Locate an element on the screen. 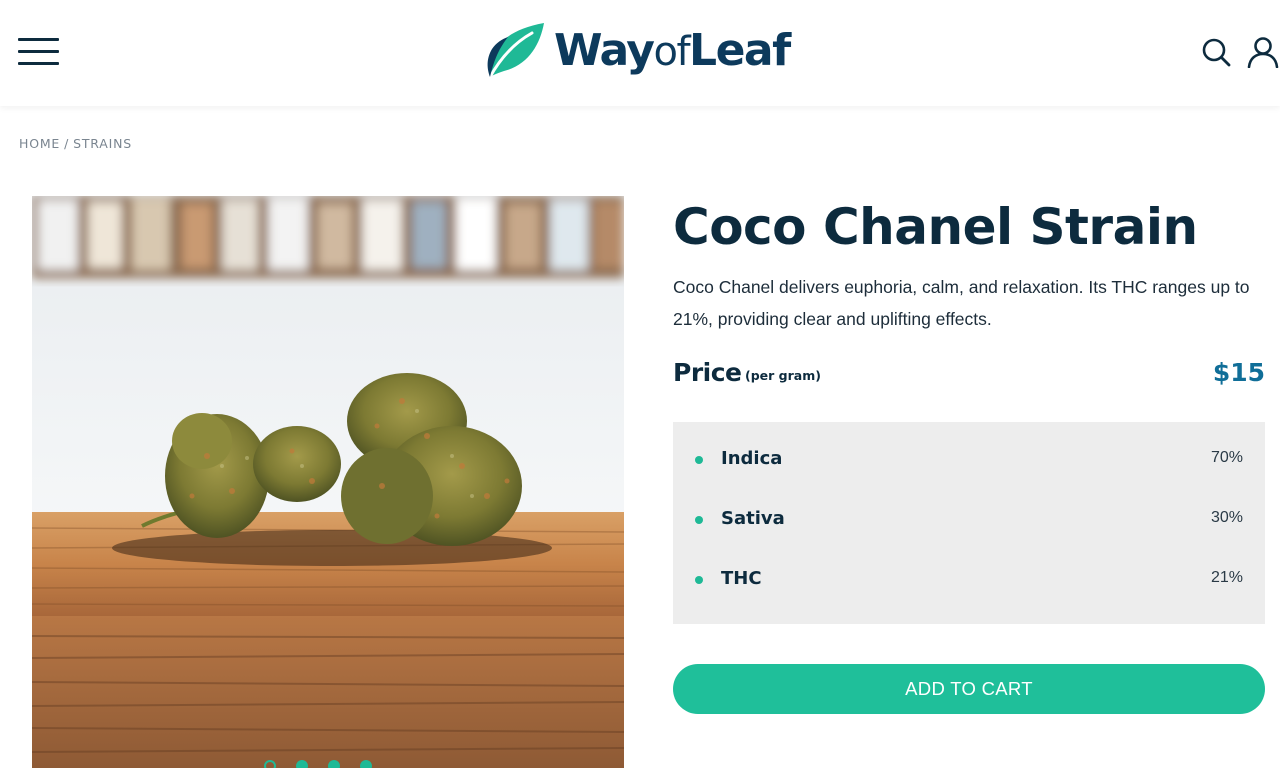 The image size is (1280, 768). price-unit: (per gram) is located at coordinates (783, 375).